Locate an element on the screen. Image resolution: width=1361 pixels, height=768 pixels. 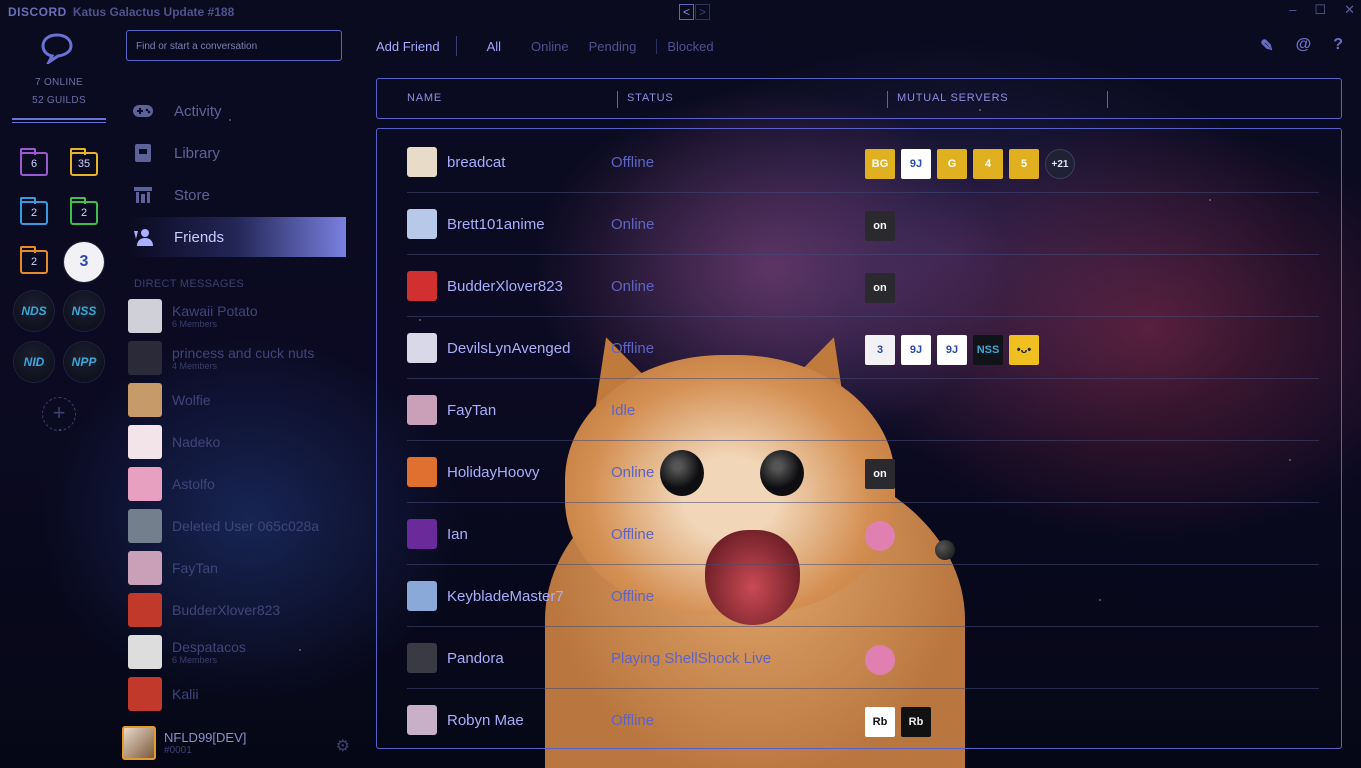
dm-item: FayTan is located at coordinates (238, 568).